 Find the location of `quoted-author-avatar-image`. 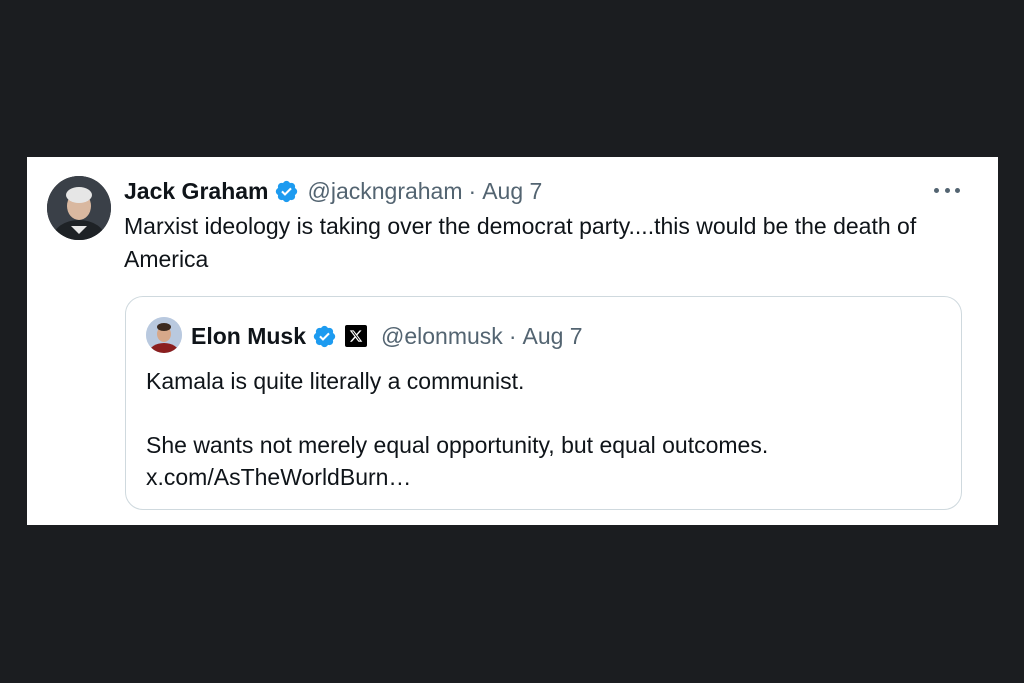

quoted-author-avatar-image is located at coordinates (164, 335).